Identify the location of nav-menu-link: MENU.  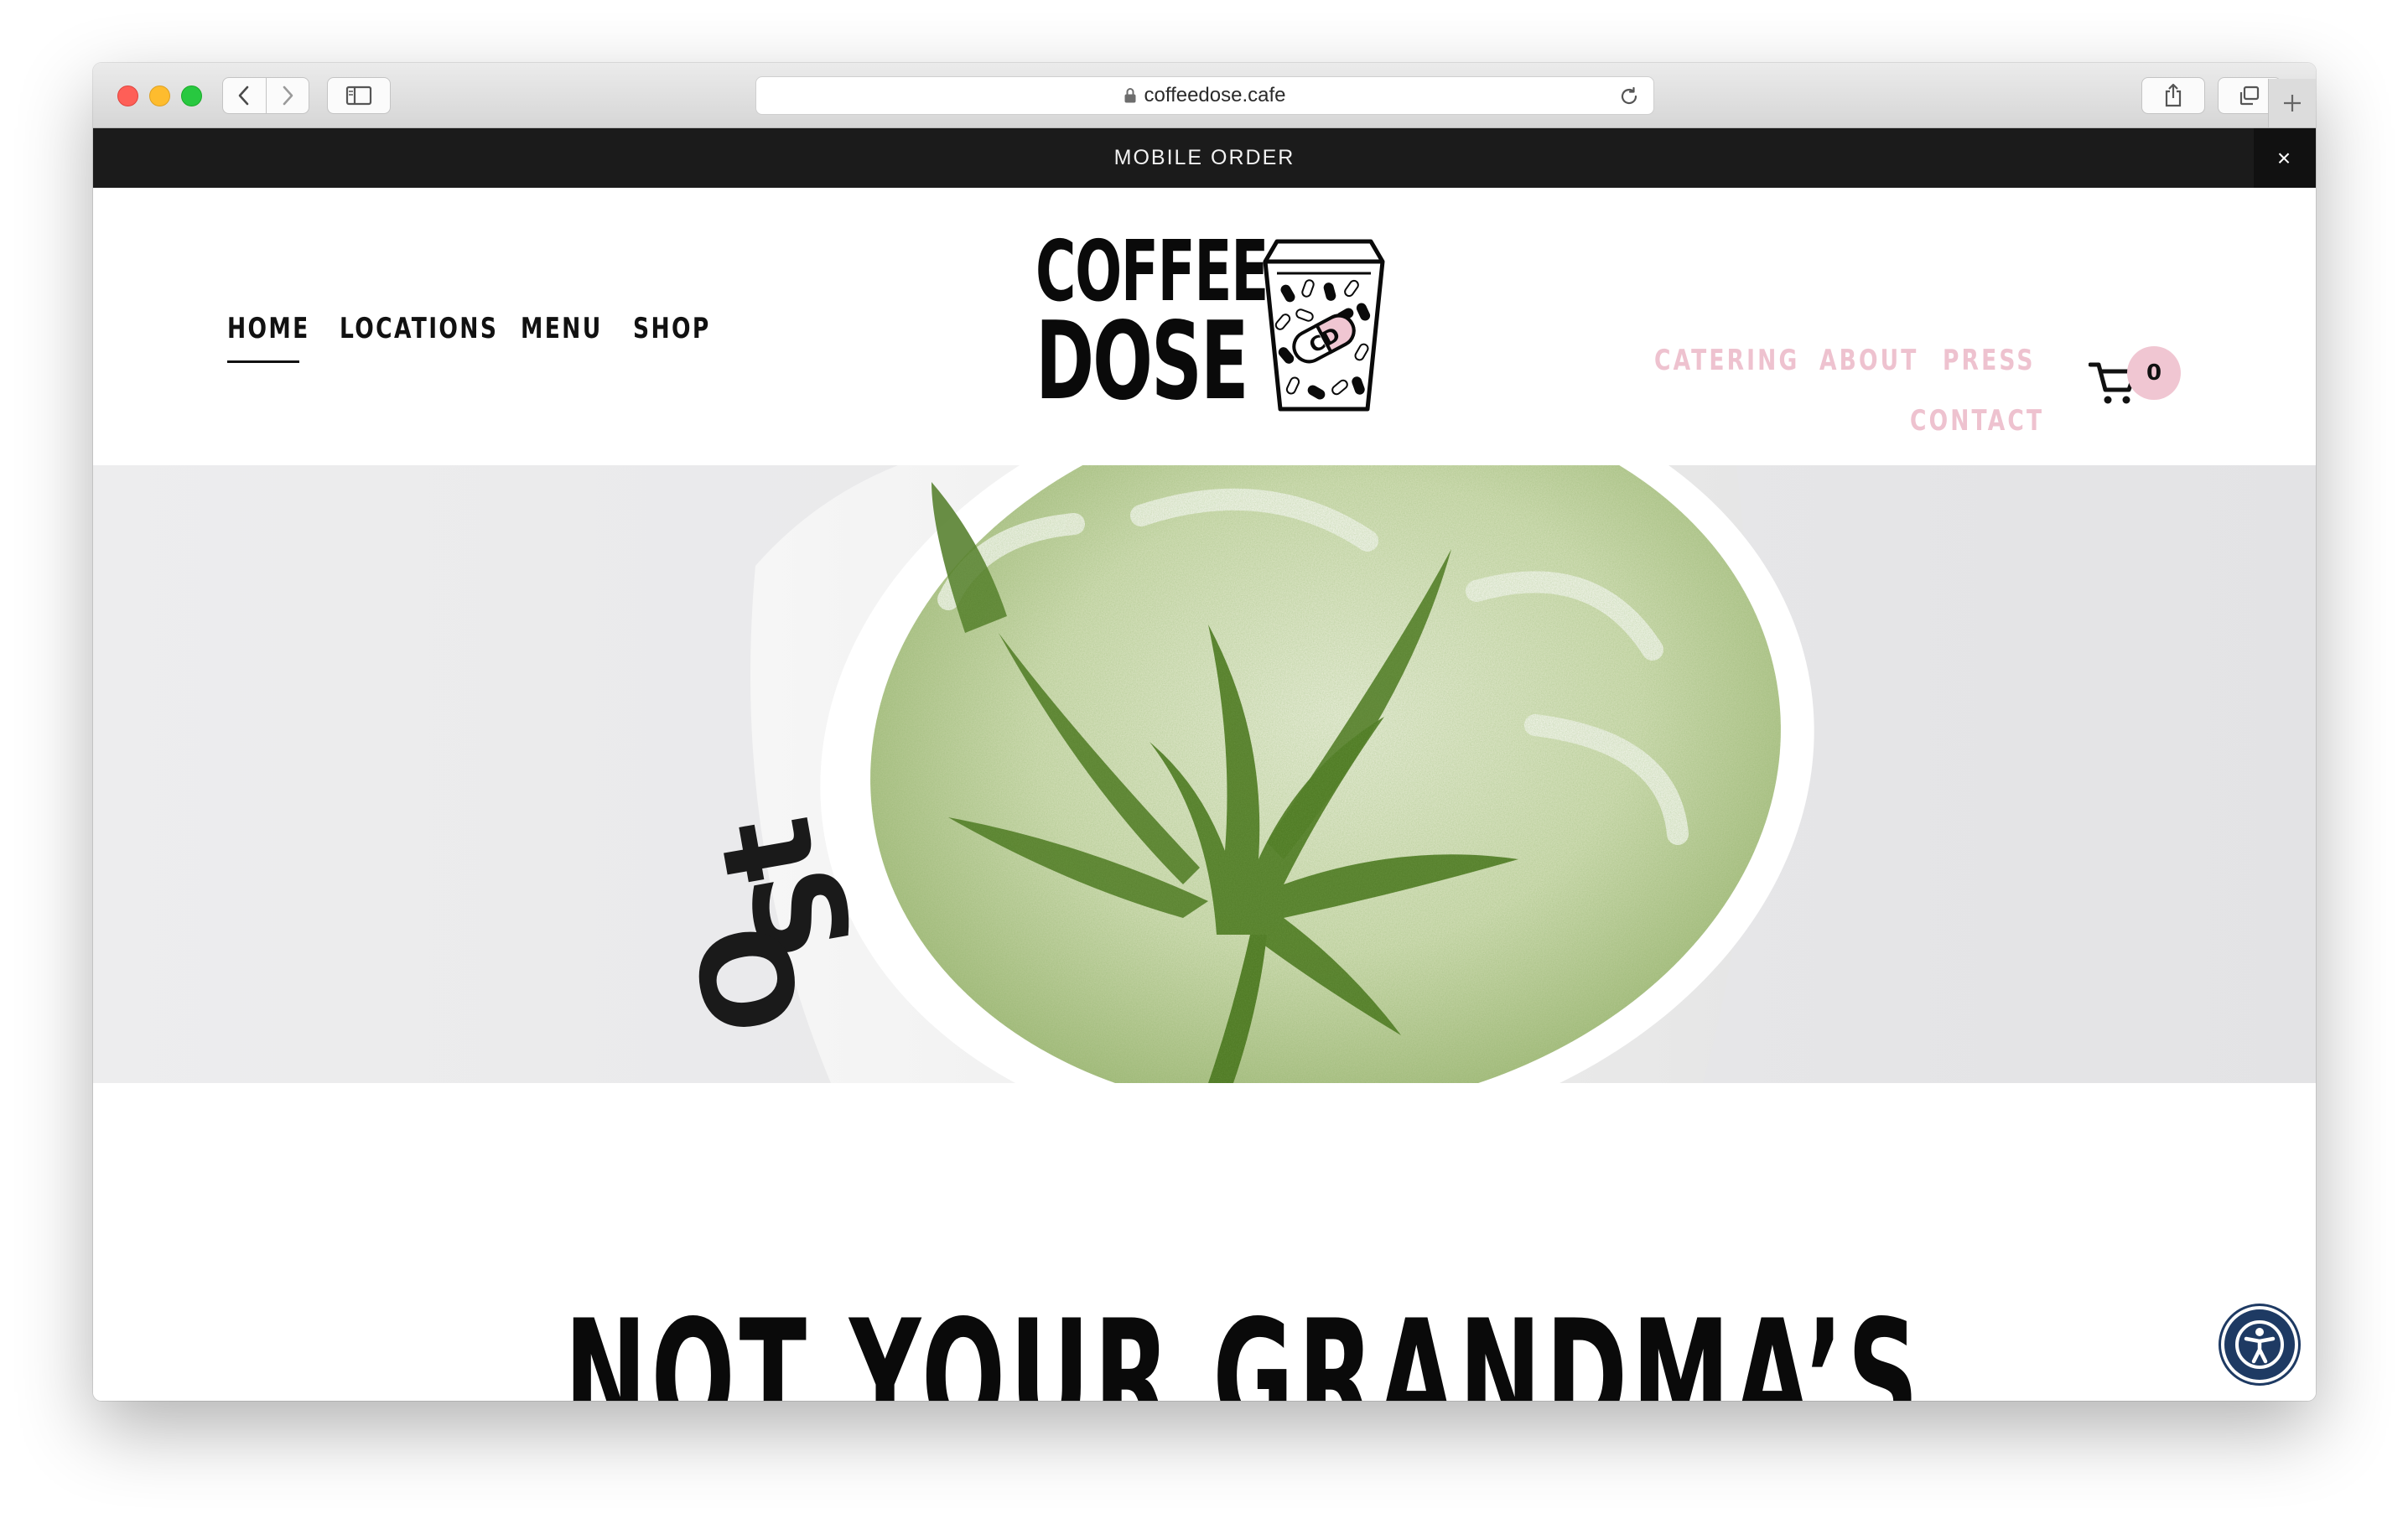
(560, 329).